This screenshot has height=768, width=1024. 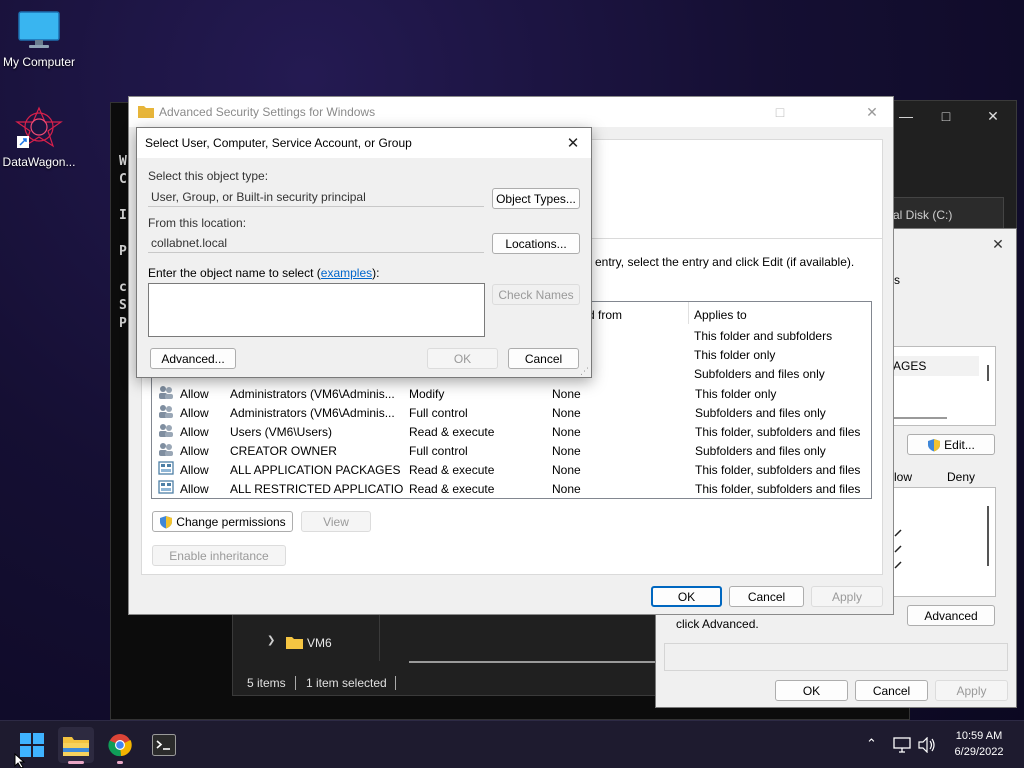 What do you see at coordinates (208, 176) in the screenshot?
I see `object-type-label: Select this object type:` at bounding box center [208, 176].